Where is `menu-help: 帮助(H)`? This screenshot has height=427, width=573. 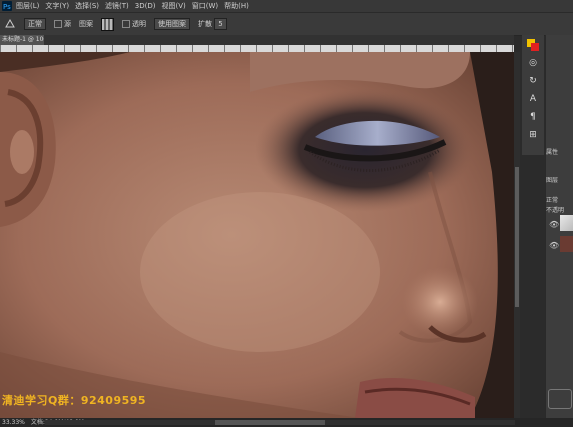
menu-help: 帮助(H) is located at coordinates (236, 6).